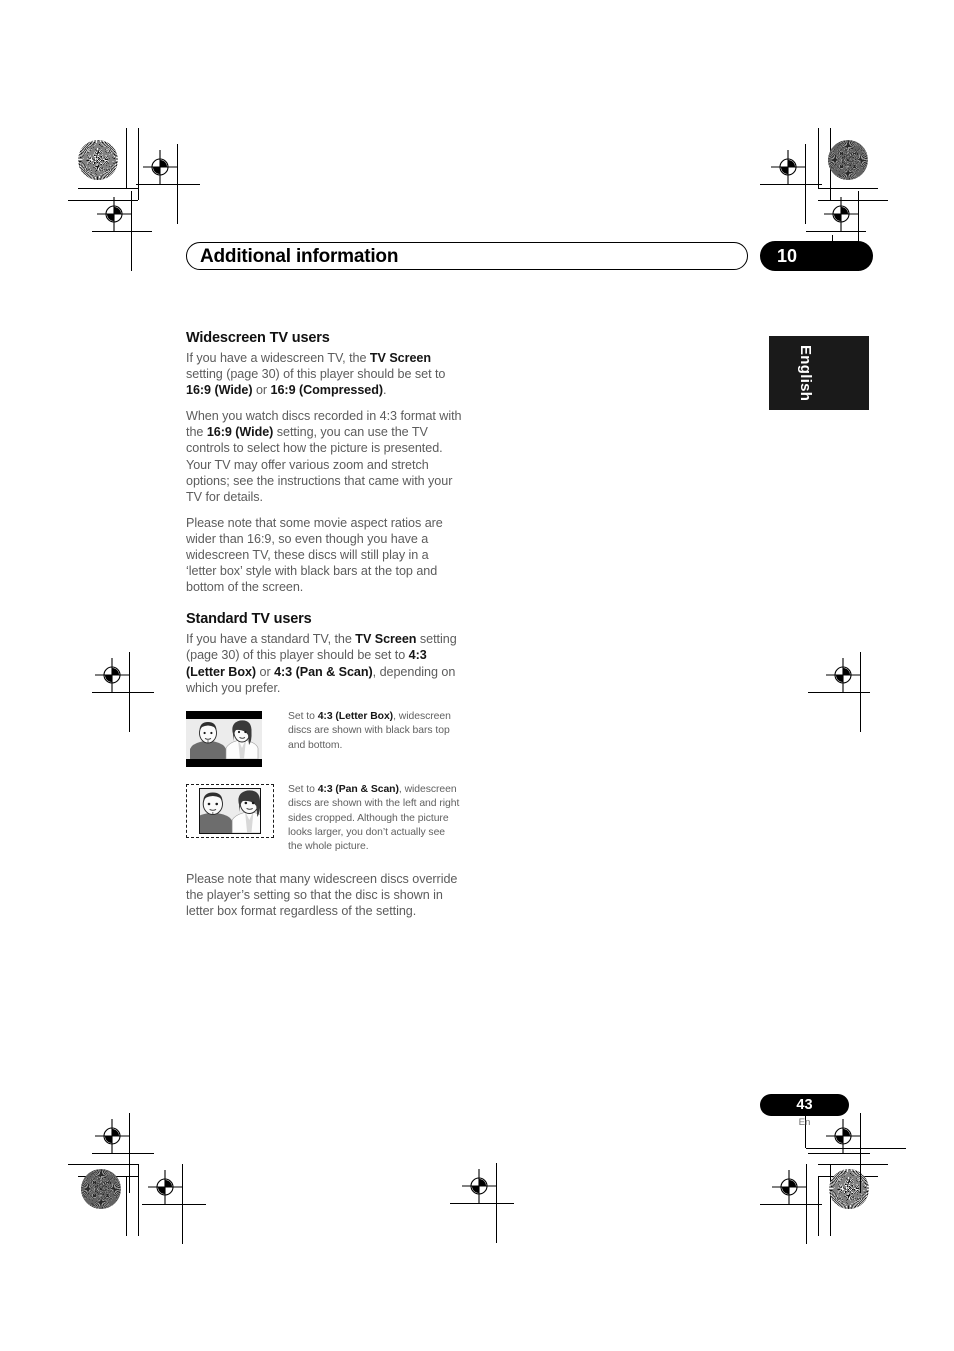 This screenshot has width=954, height=1351. I want to click on section-heading-standard: Standard TV users, so click(249, 619).